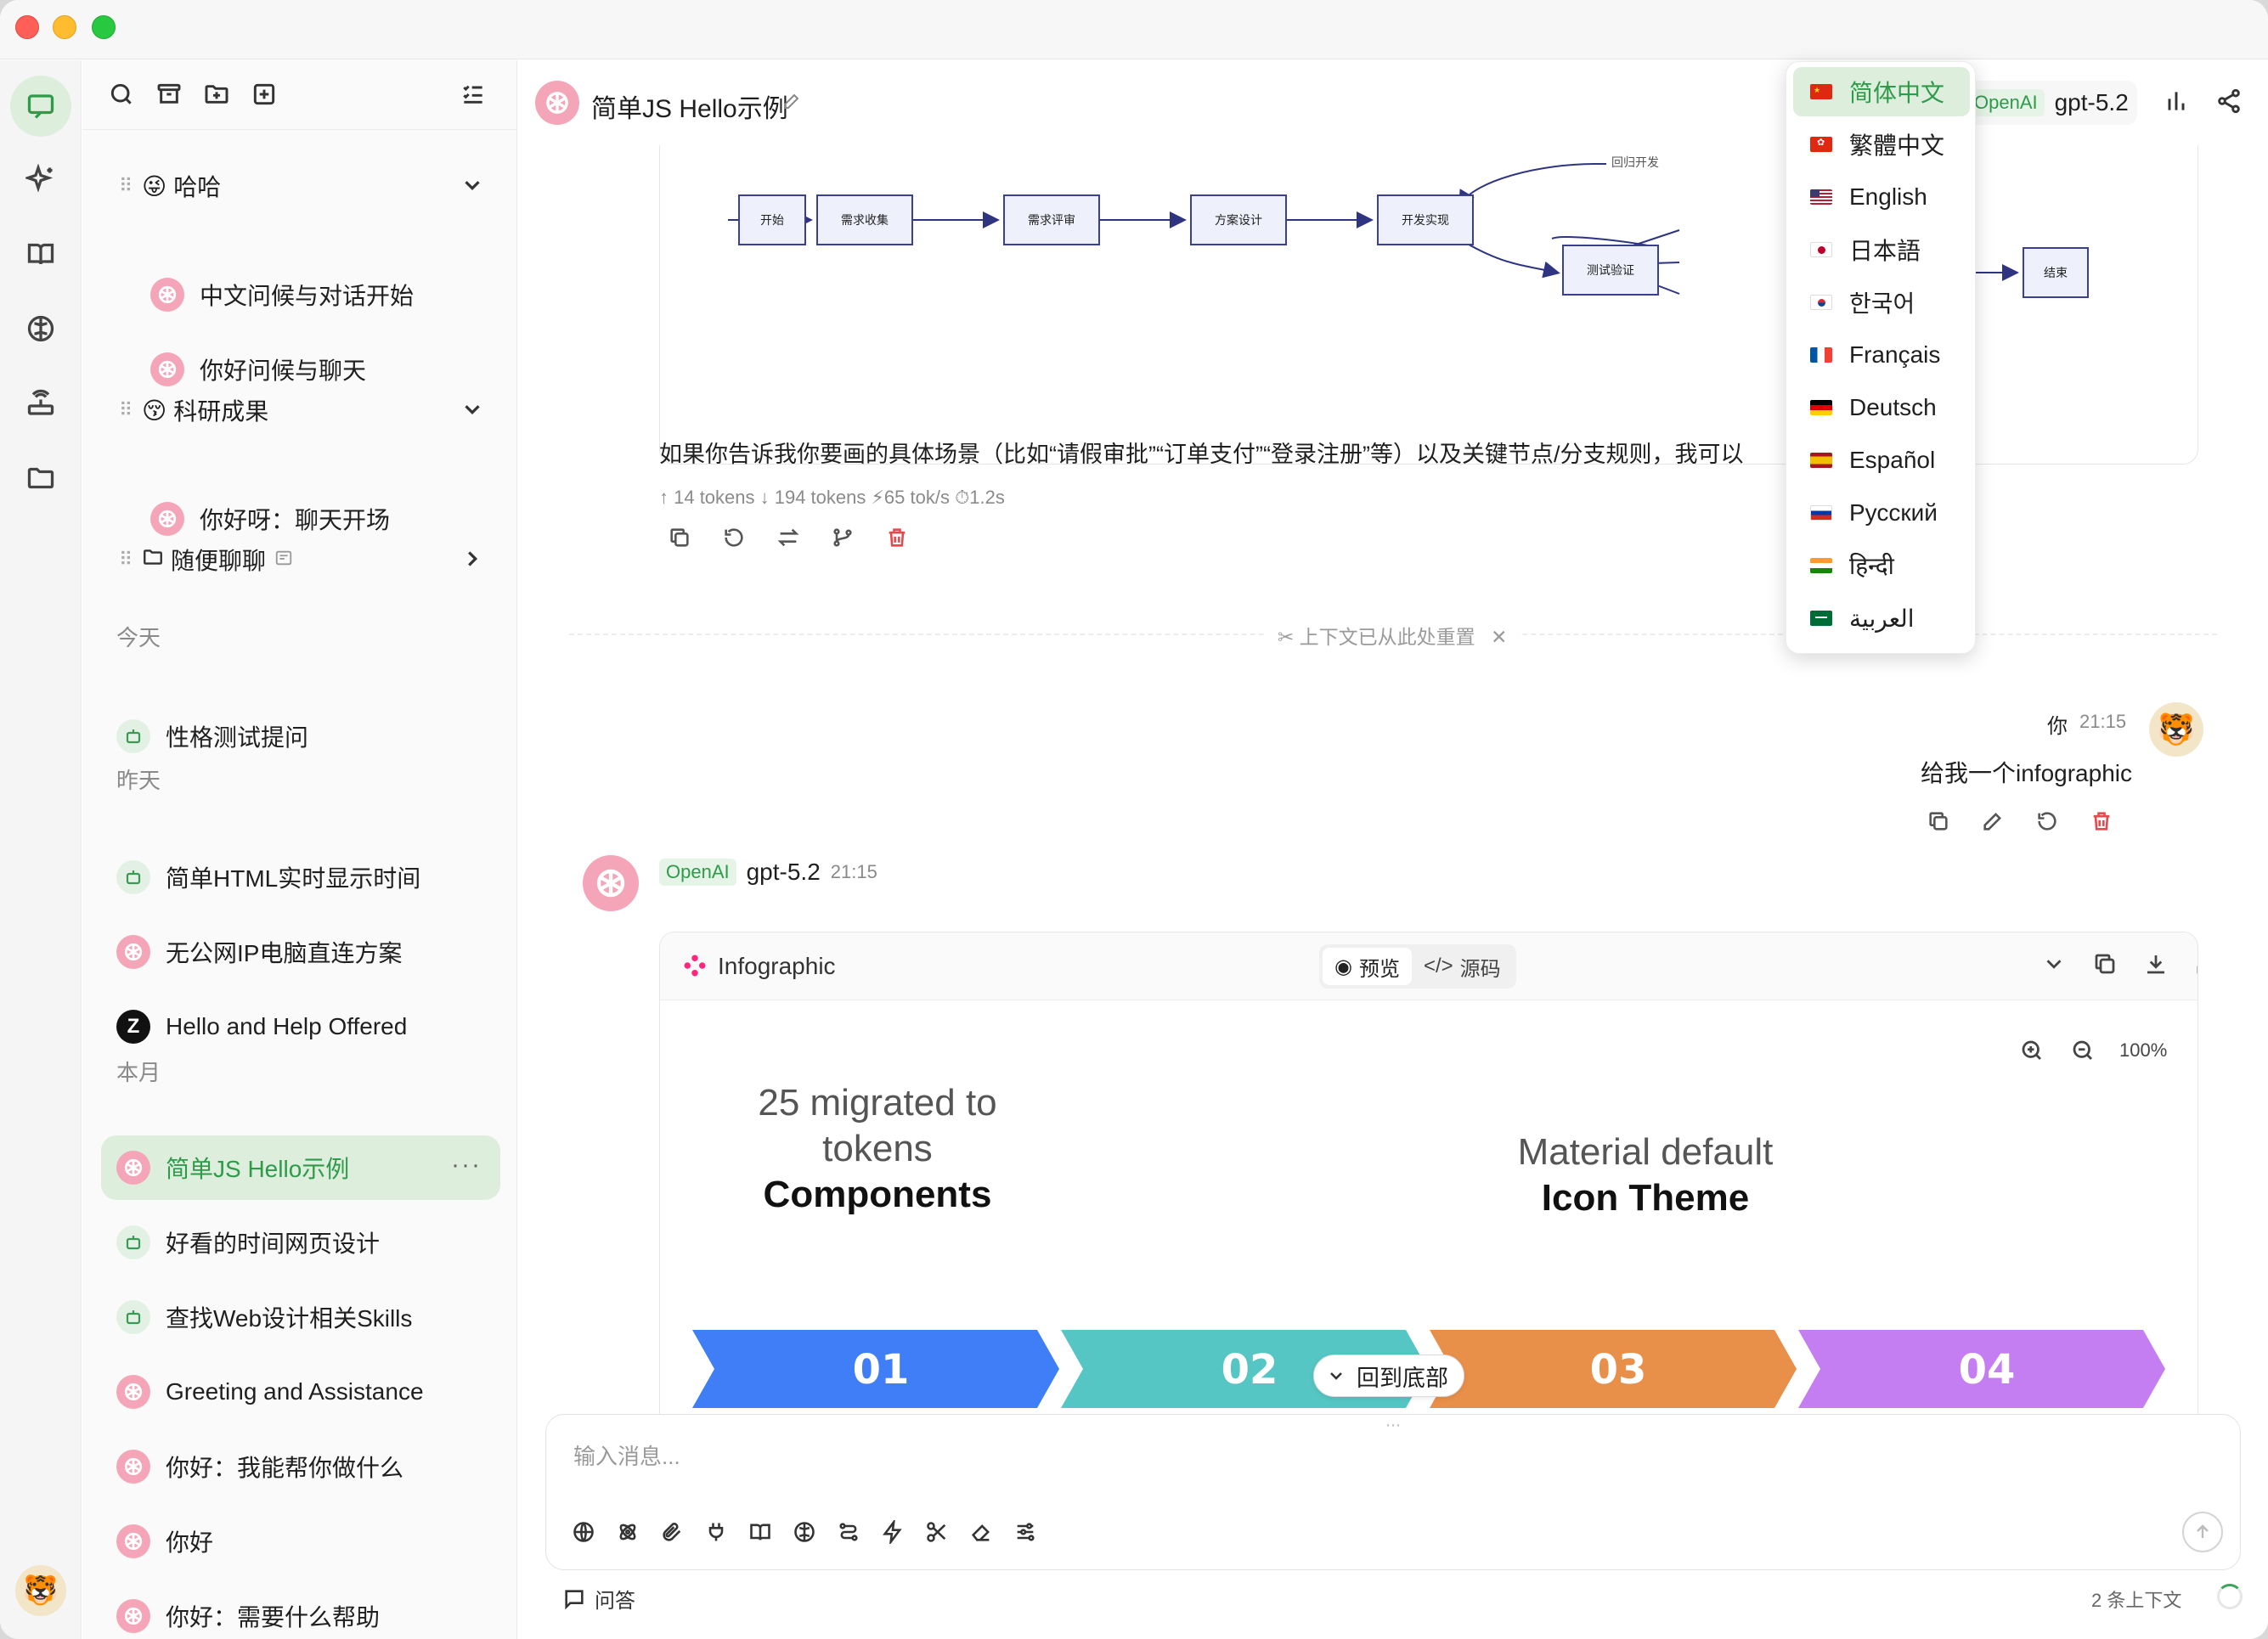  What do you see at coordinates (466, 1165) in the screenshot?
I see `more-options-icon: ···` at bounding box center [466, 1165].